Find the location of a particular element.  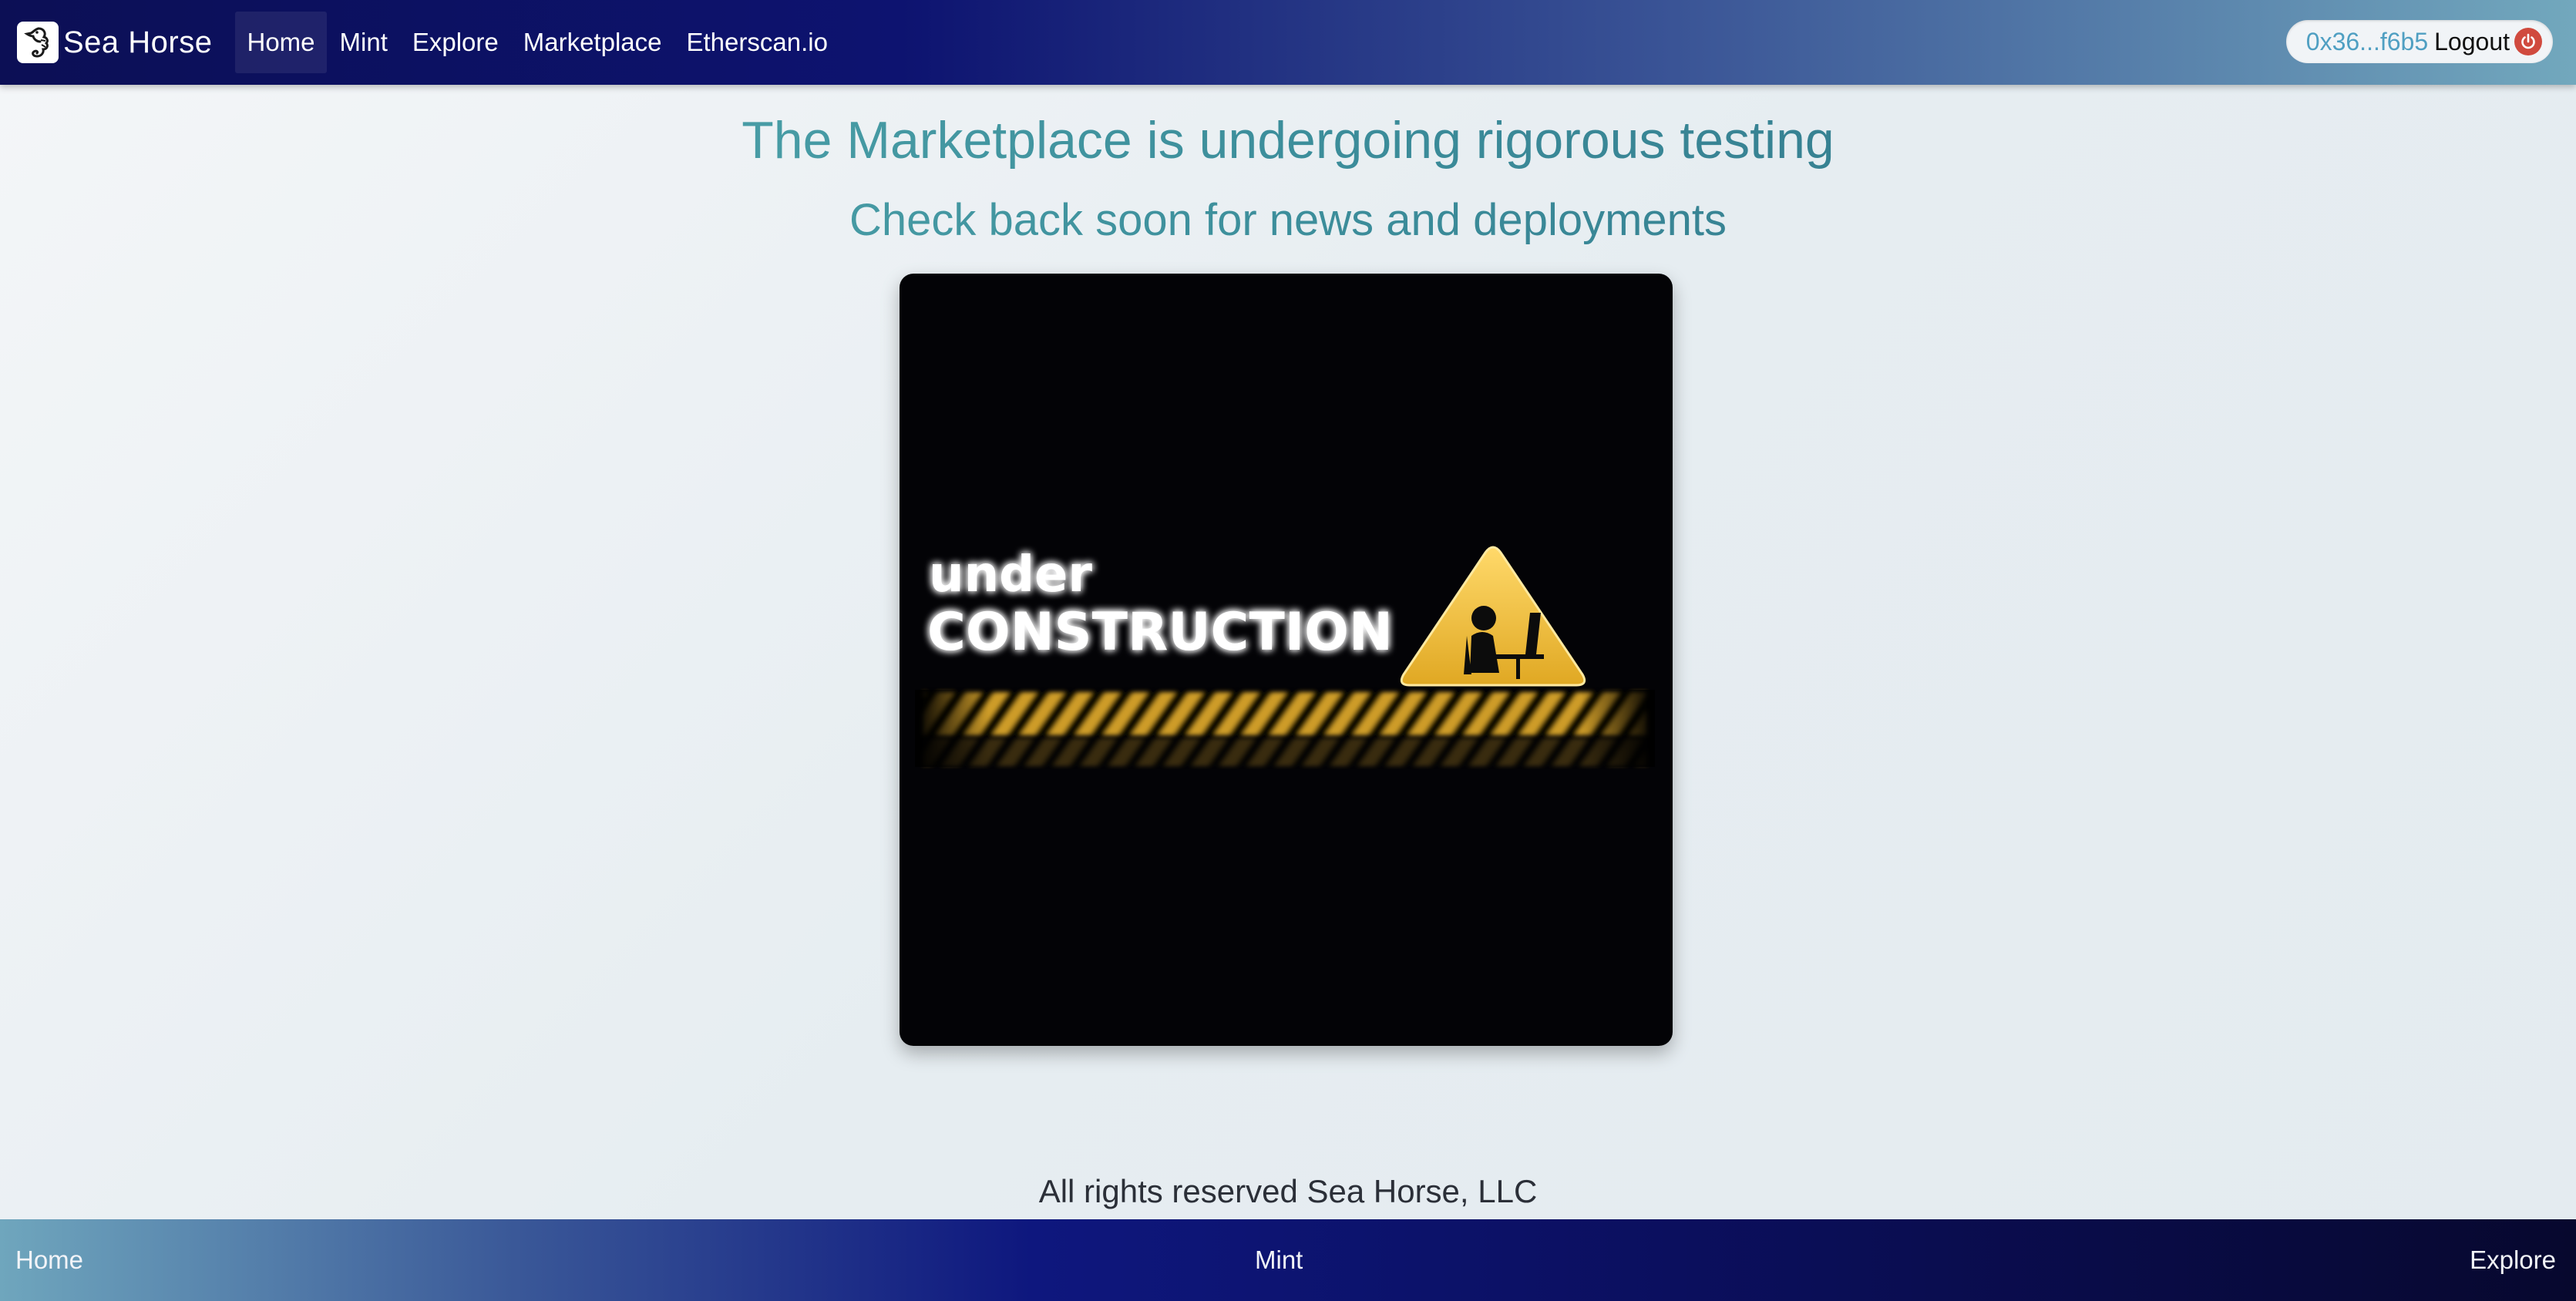

brand: Sea Horse is located at coordinates (114, 42).